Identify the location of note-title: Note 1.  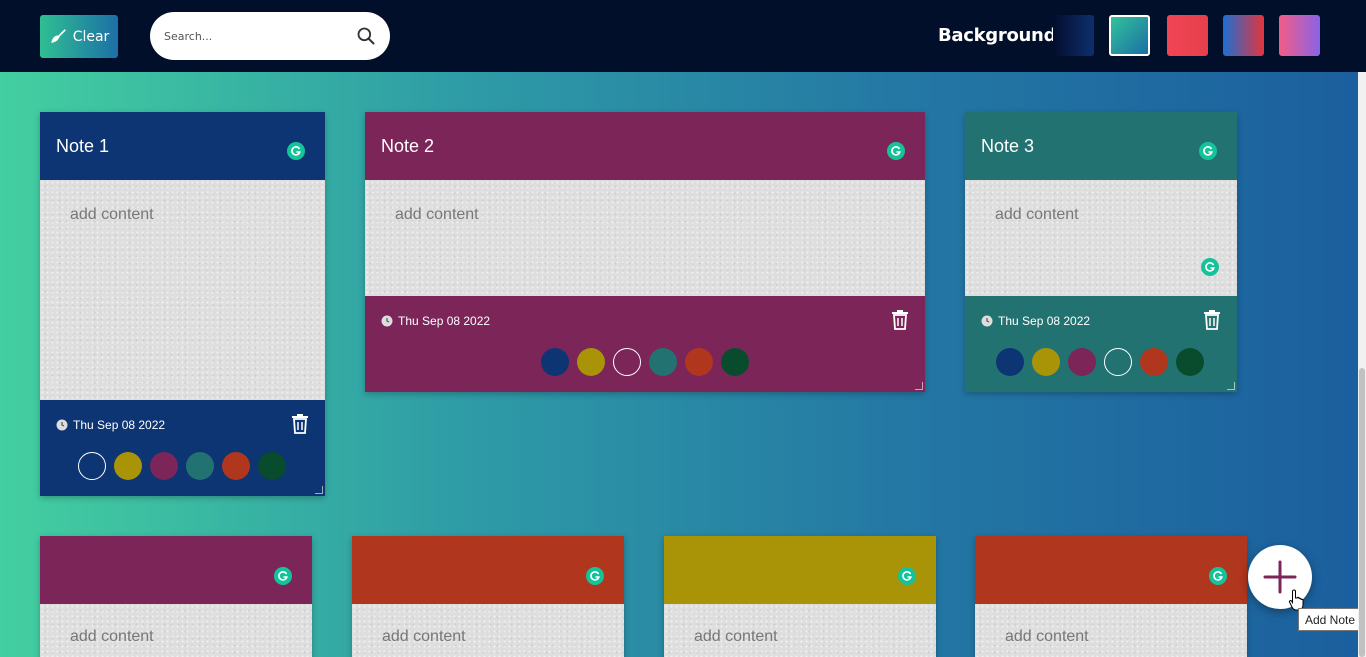
(82, 146).